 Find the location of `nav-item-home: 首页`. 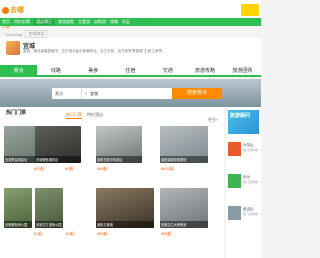

nav-item-home: 首页 is located at coordinates (6, 22).